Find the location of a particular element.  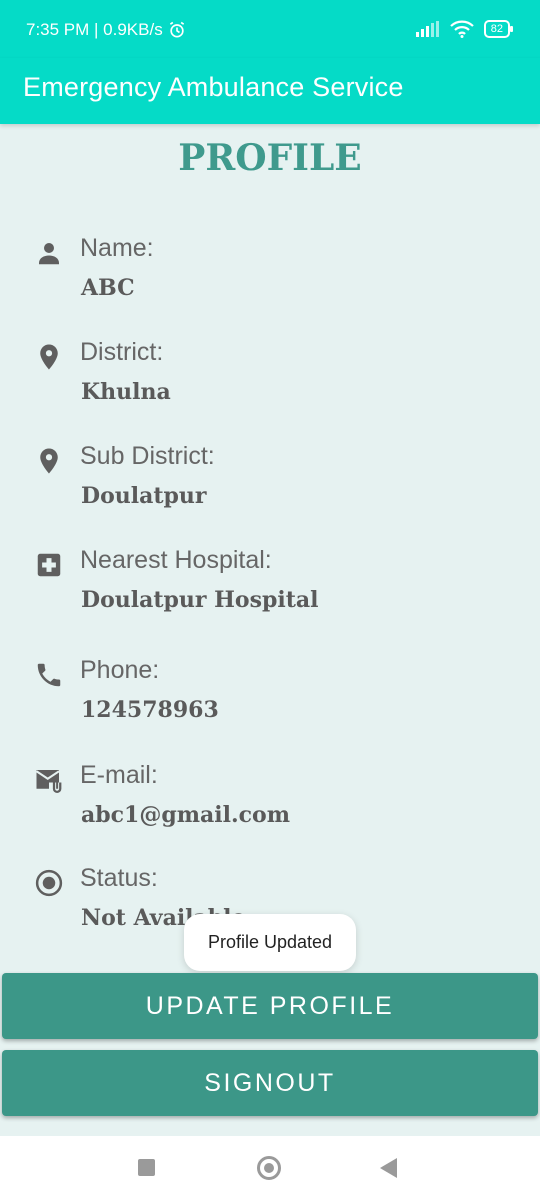

signout-button: SIGNOUT is located at coordinates (270, 1083).